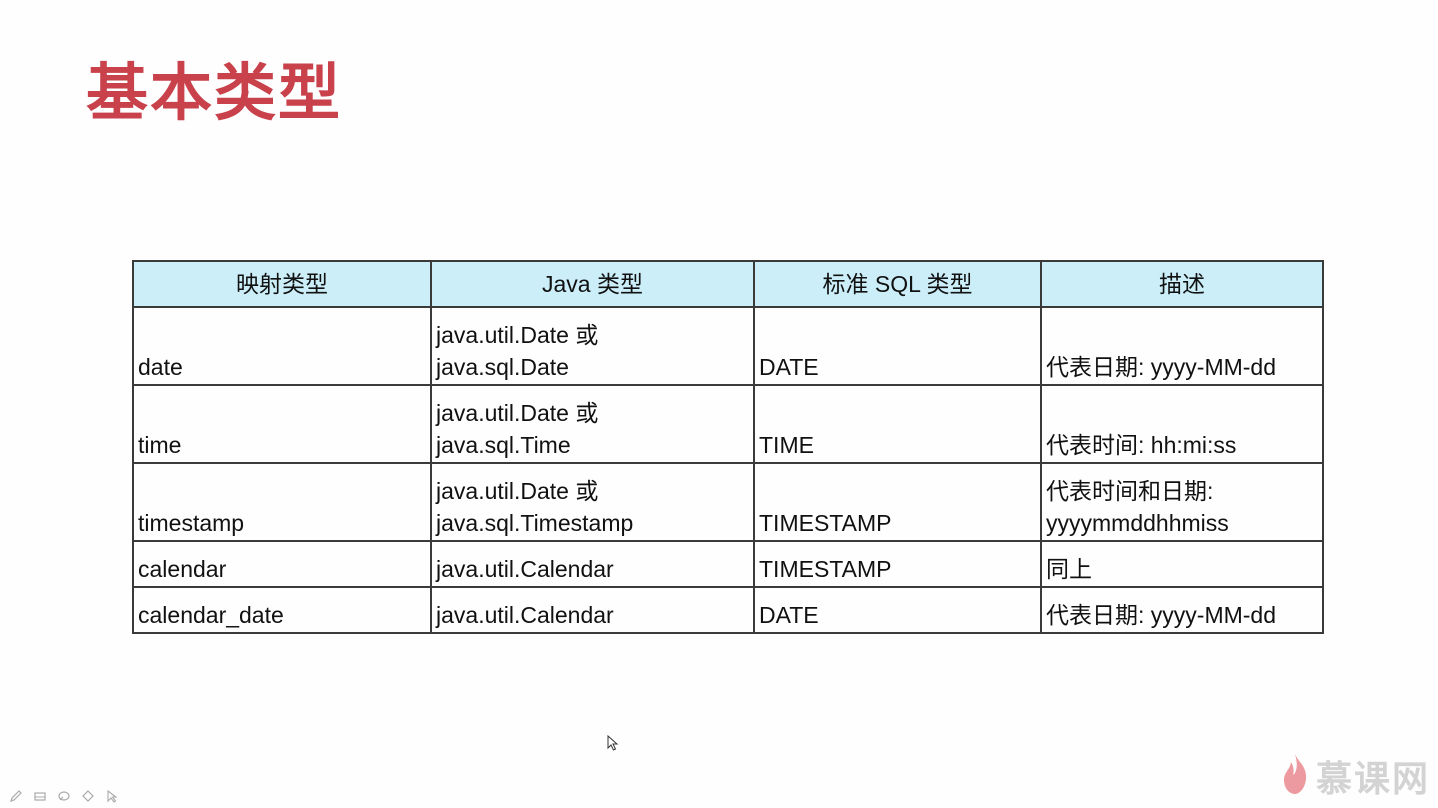 The width and height of the screenshot is (1438, 808). Describe the element at coordinates (592, 424) in the screenshot. I see `cell-java: java.util.Date 或 java.sql.Time` at that location.